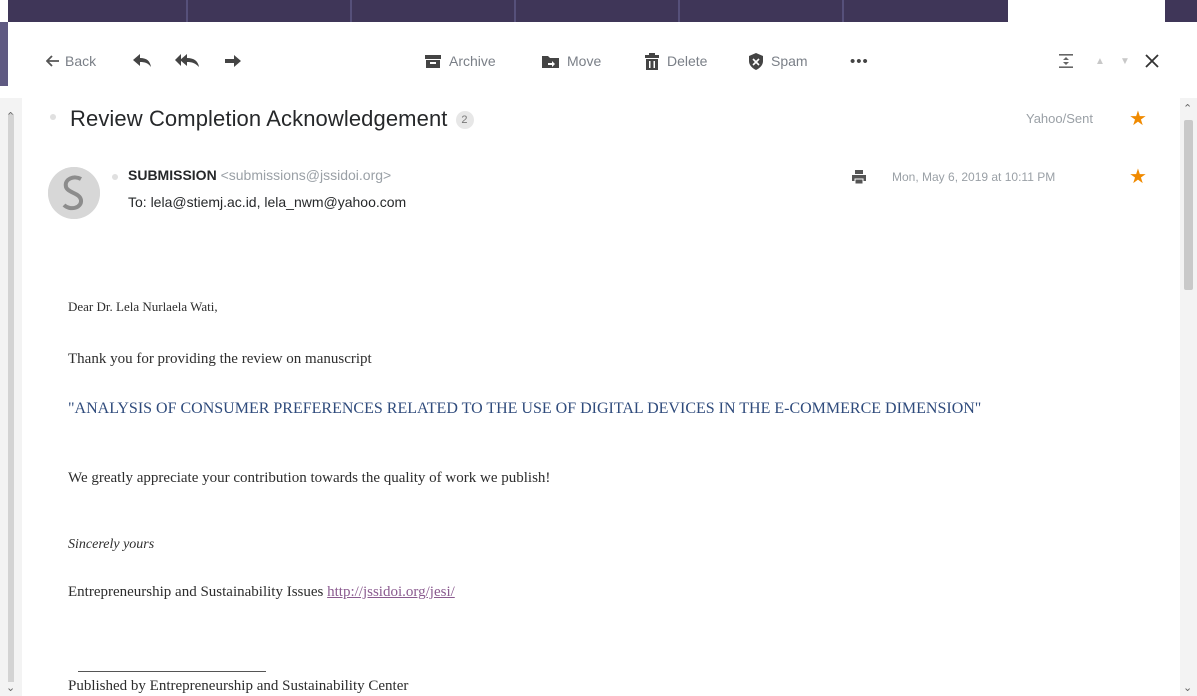 The height and width of the screenshot is (696, 1197). I want to click on back-arrow-icon, so click(53, 61).